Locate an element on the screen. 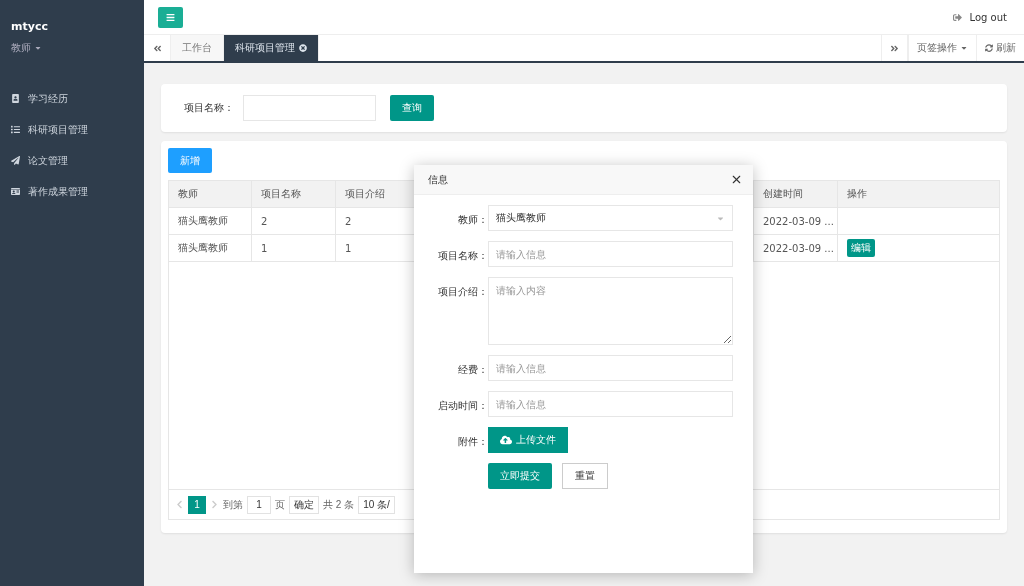 The height and width of the screenshot is (586, 1024). paper-plane-icon is located at coordinates (15, 160).